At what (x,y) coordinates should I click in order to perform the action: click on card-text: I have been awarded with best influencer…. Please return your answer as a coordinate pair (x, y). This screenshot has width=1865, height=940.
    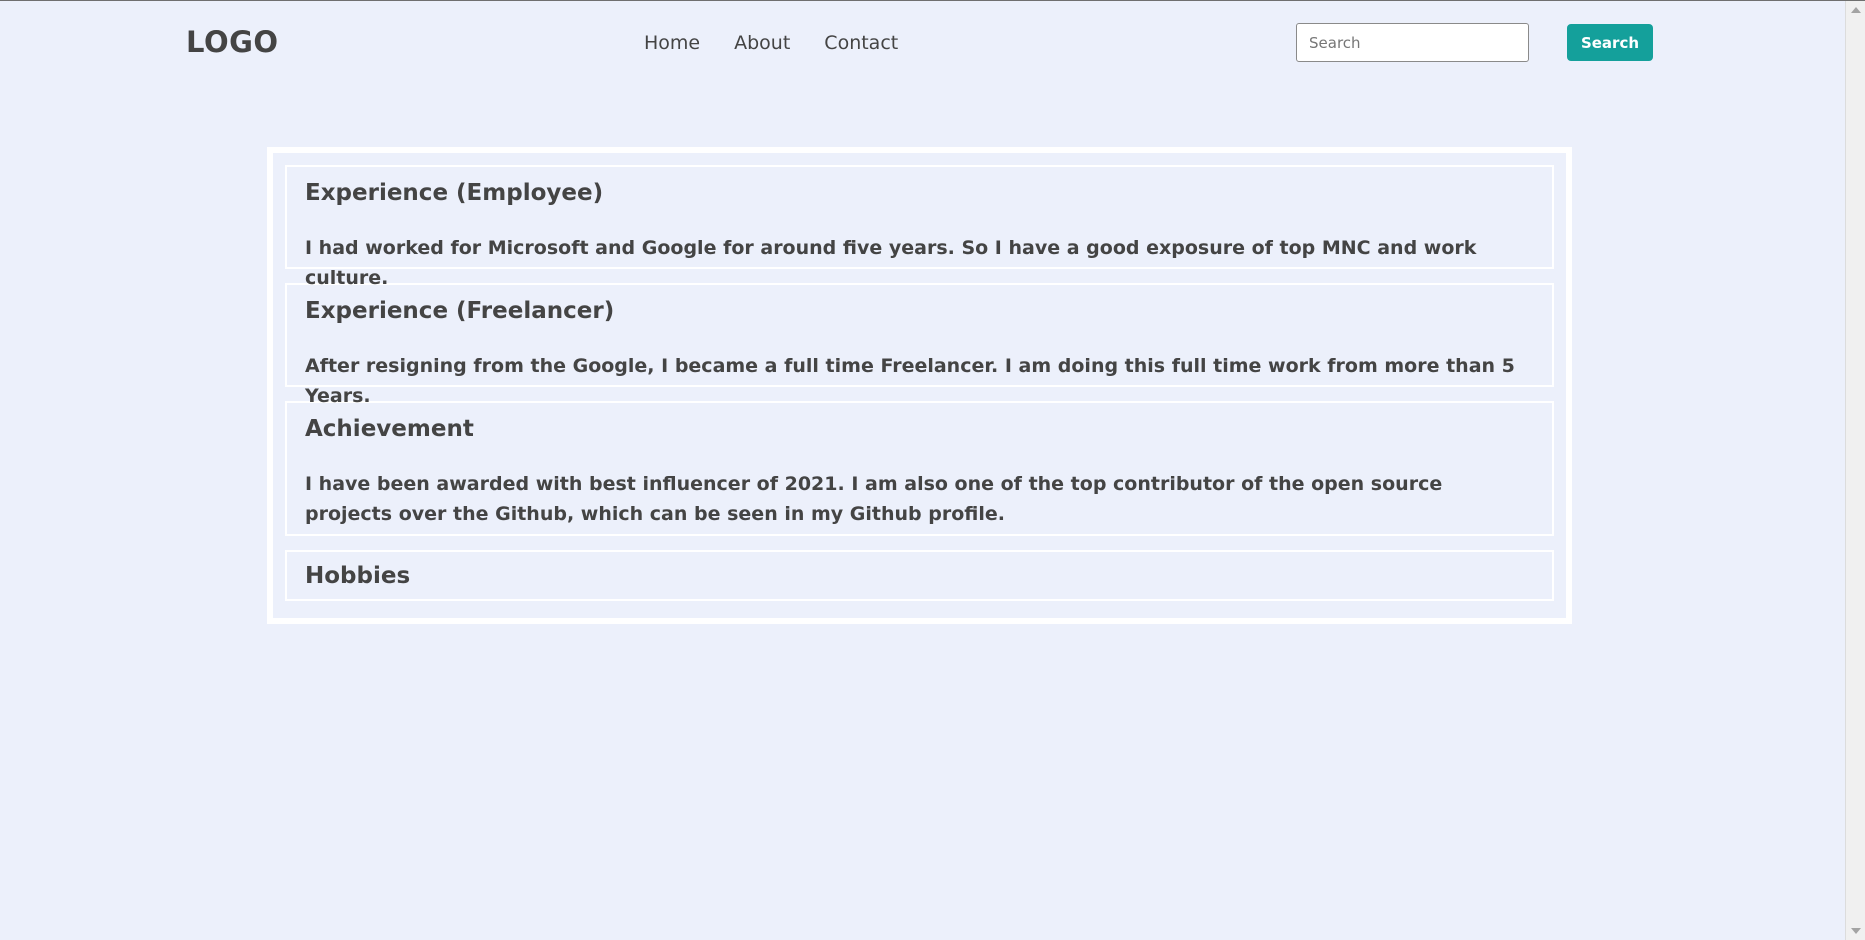
    Looking at the image, I should click on (874, 499).